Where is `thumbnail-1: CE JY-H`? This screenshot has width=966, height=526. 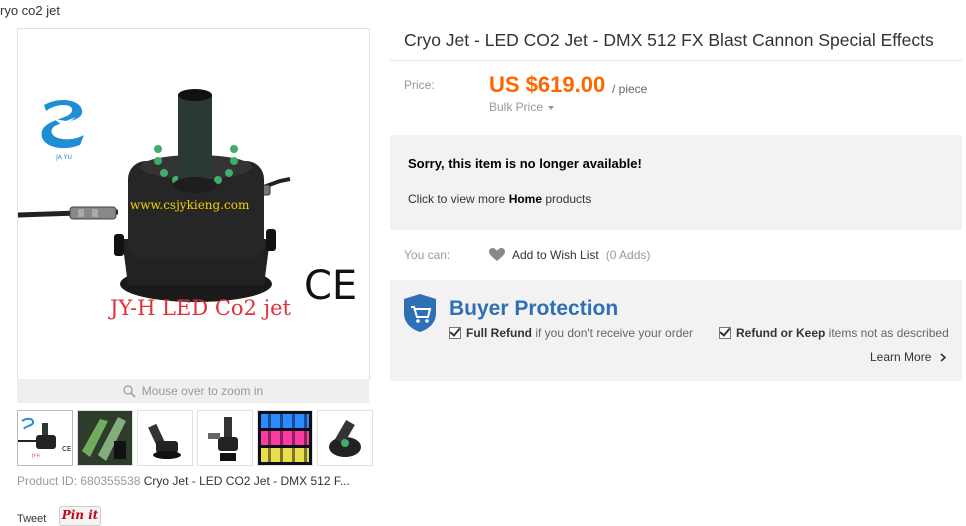 thumbnail-1: CE JY-H is located at coordinates (45, 438).